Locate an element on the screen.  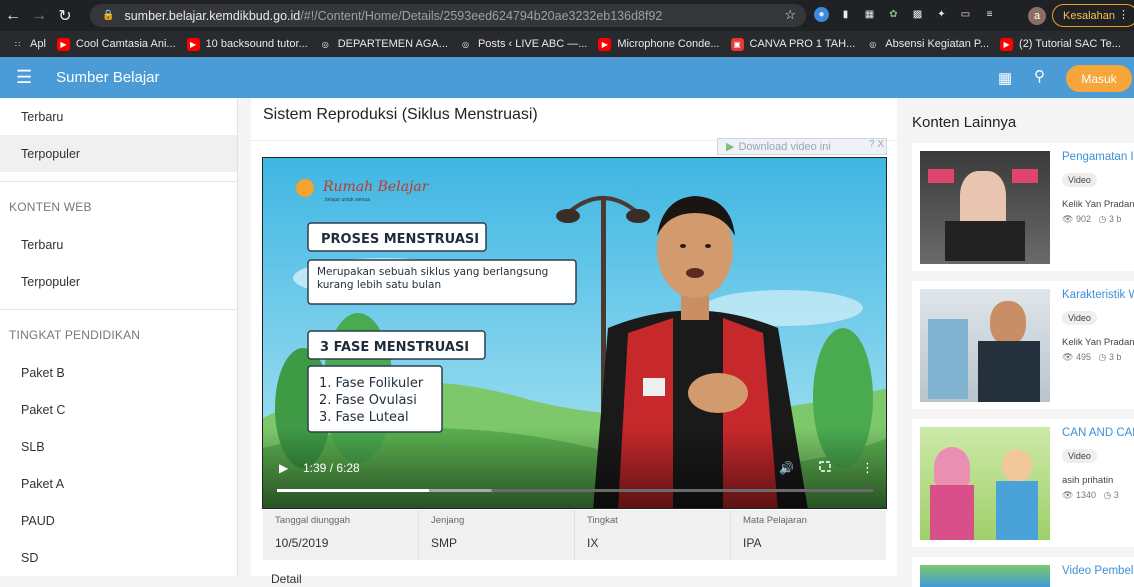
hamburger-menu-icon: ☰ is located at coordinates (24, 77).